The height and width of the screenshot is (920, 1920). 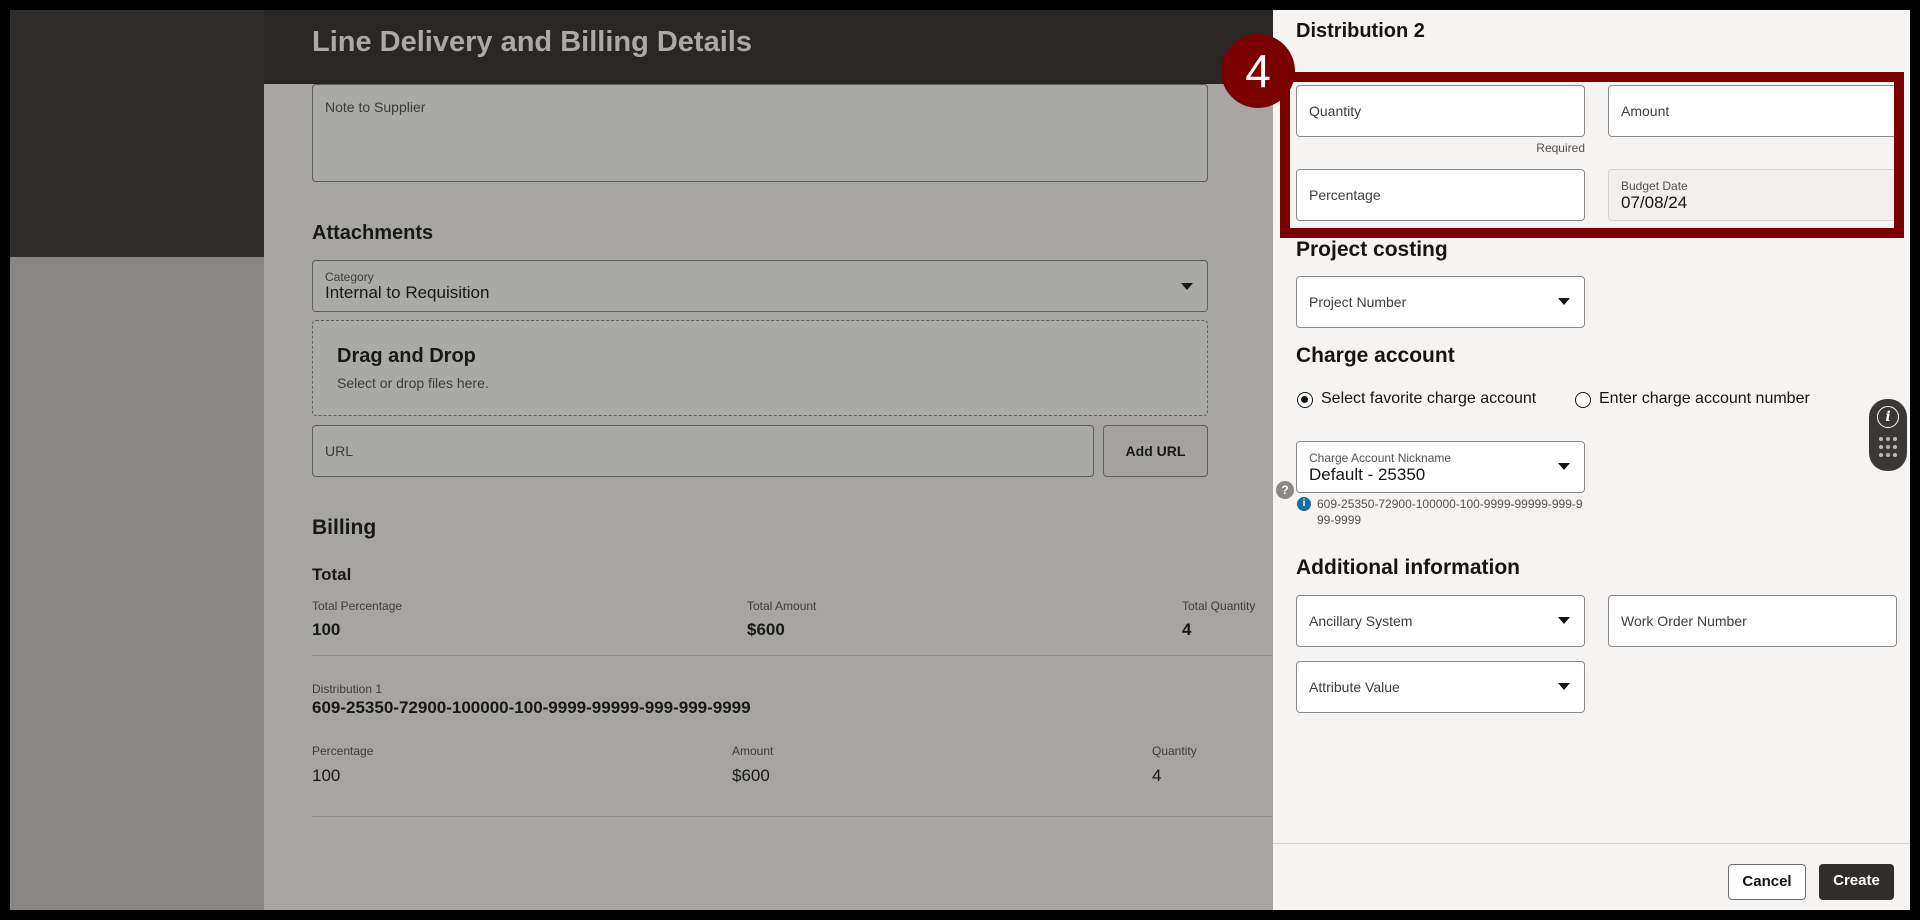 I want to click on create-button: Create, so click(x=1856, y=882).